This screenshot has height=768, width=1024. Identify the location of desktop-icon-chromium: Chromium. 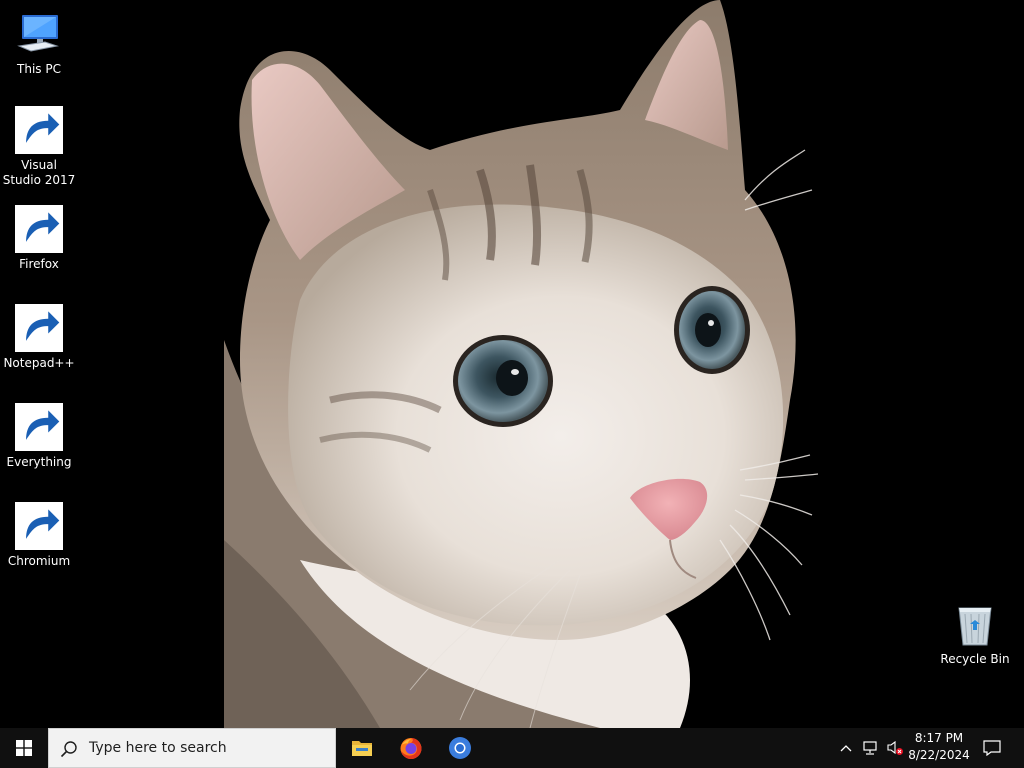
(39, 535).